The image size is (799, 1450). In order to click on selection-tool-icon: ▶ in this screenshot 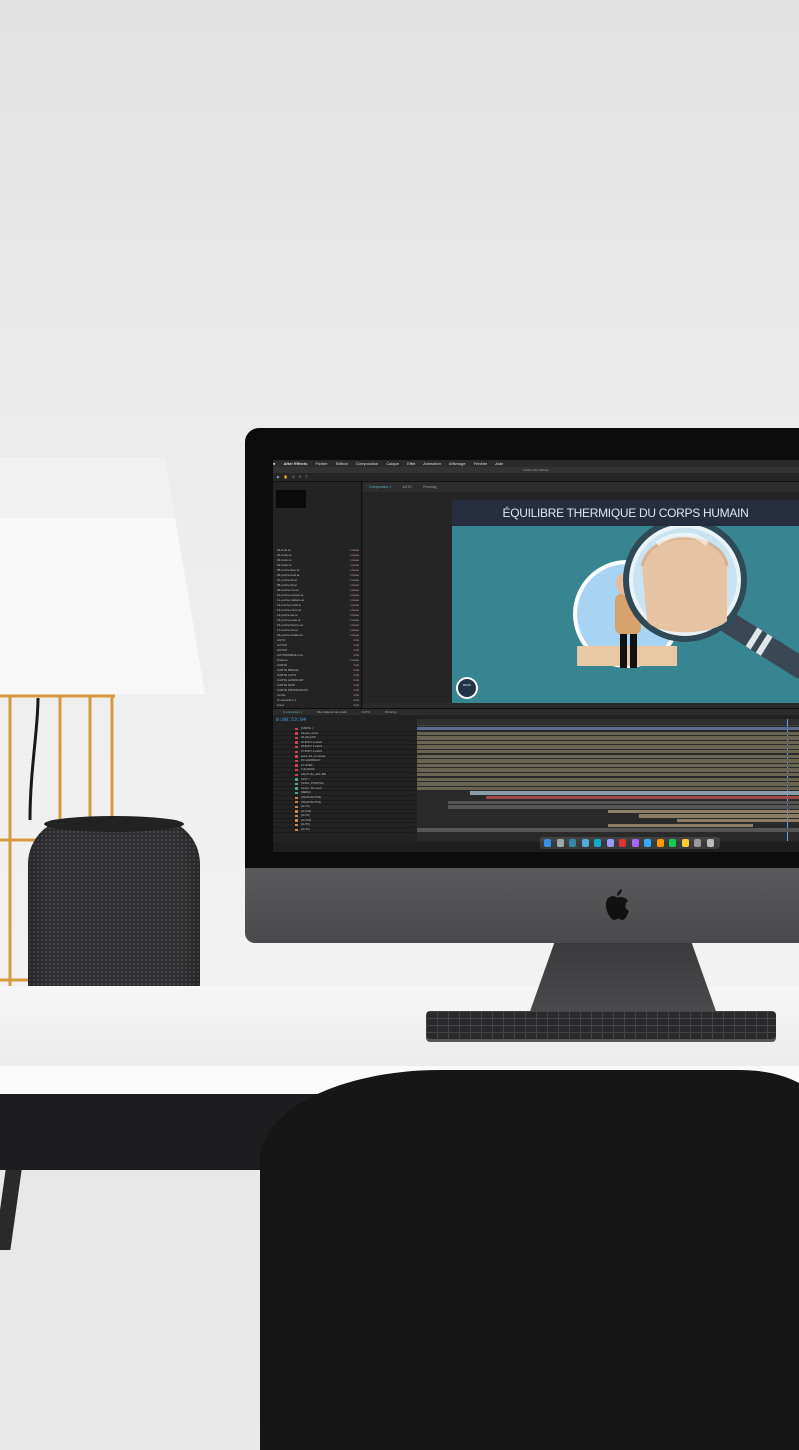, I will do `click(278, 477)`.